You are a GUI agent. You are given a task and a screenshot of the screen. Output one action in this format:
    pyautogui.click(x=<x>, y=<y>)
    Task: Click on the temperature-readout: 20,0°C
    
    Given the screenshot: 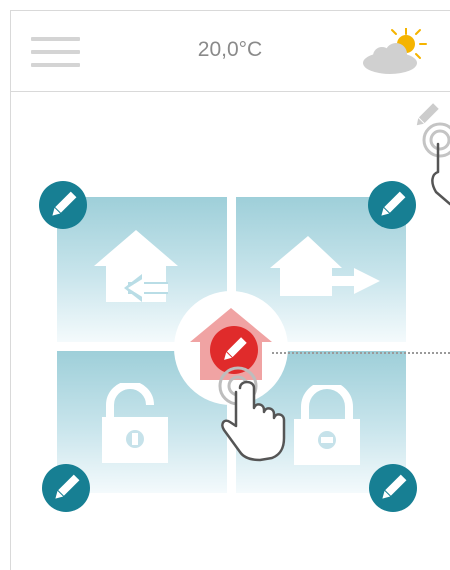 What is the action you would take?
    pyautogui.click(x=230, y=49)
    